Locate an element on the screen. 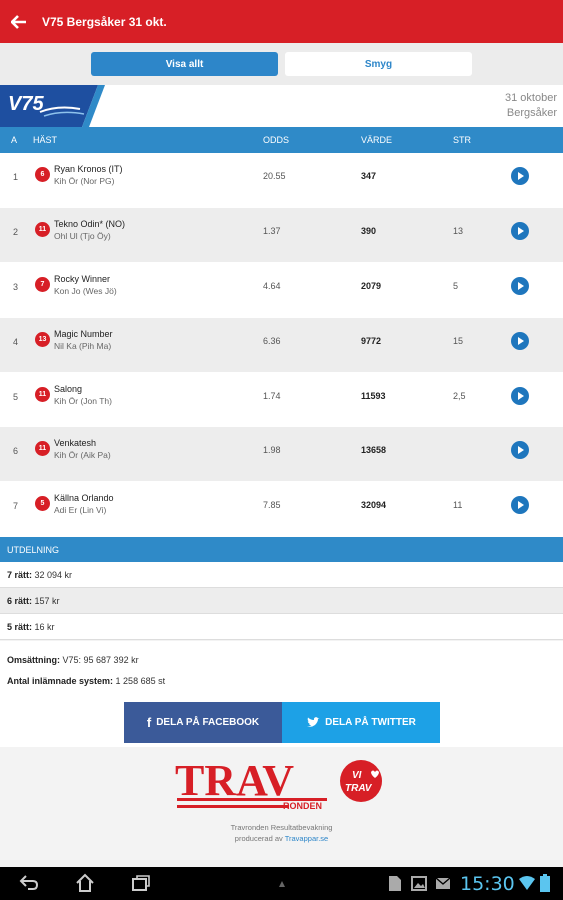  payout-6-value: 157 kr is located at coordinates (47, 601).